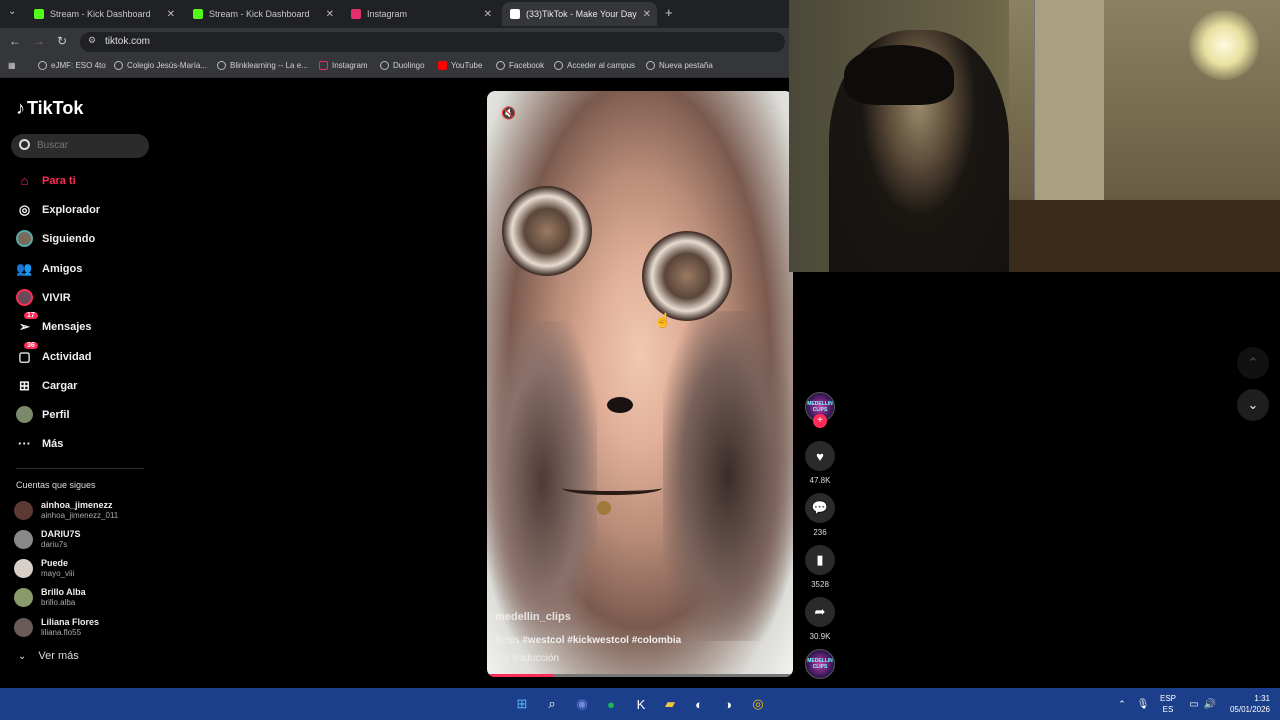 Image resolution: width=1280 pixels, height=720 pixels. I want to click on nav-para-ti: ⌂ Para ti, so click(46, 180).